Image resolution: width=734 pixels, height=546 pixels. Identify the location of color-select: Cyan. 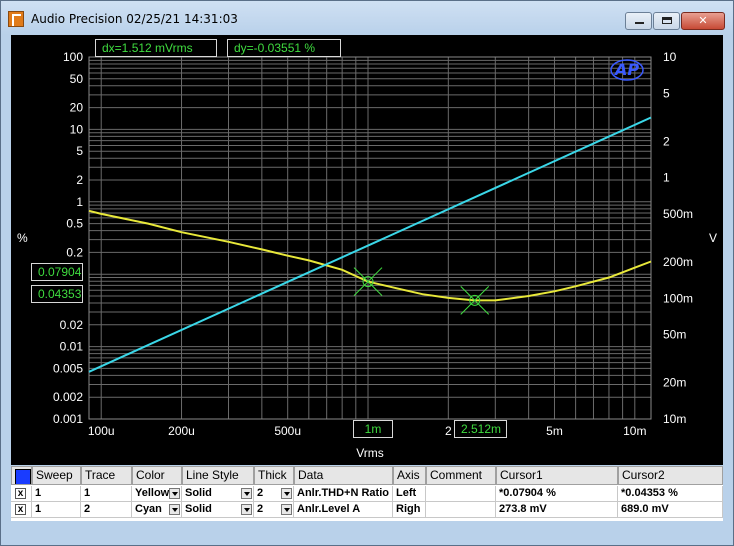
(157, 510).